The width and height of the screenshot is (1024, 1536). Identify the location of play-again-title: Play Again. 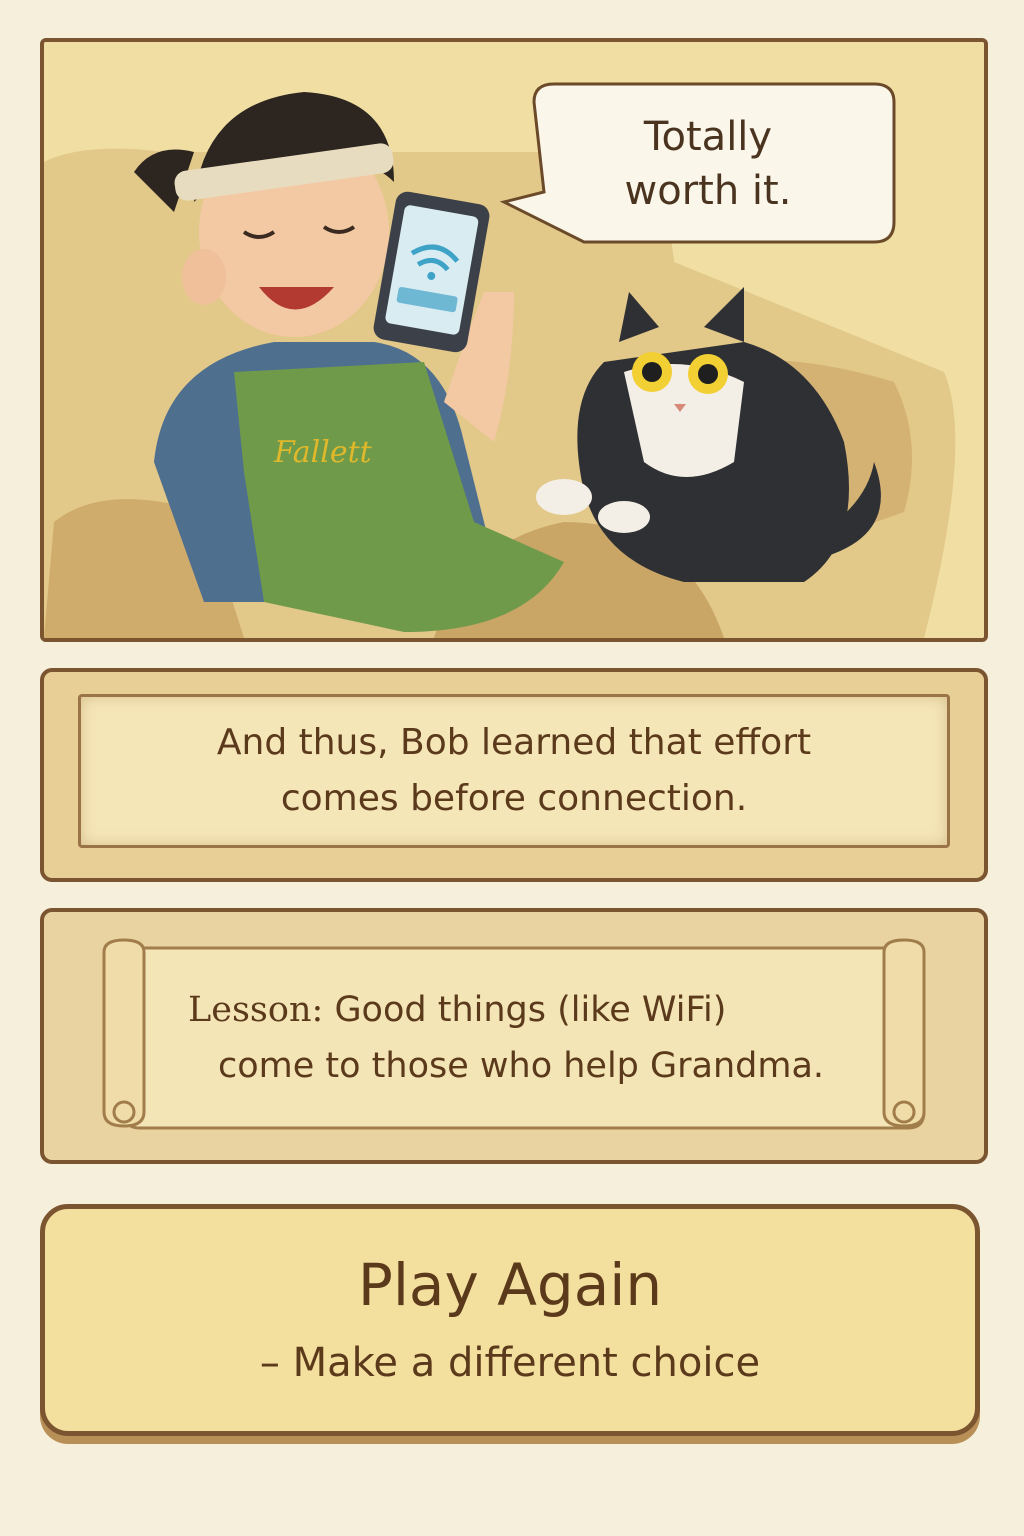
(510, 1285).